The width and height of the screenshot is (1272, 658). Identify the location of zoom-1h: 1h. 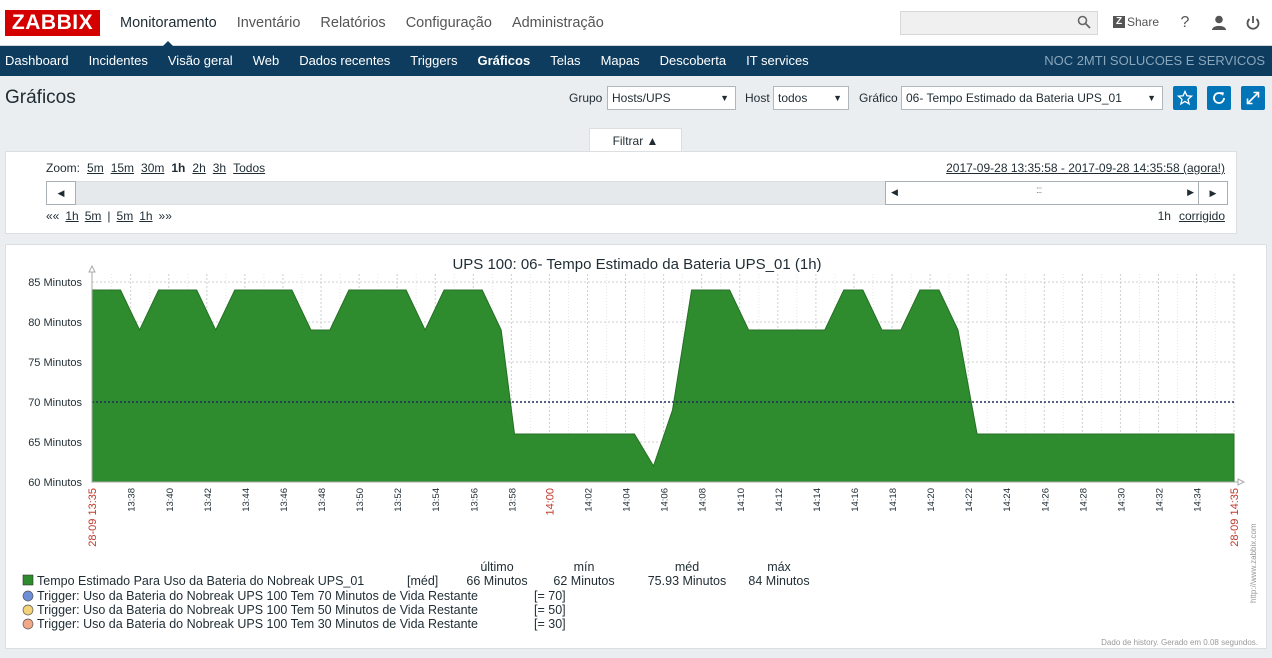
(178, 168).